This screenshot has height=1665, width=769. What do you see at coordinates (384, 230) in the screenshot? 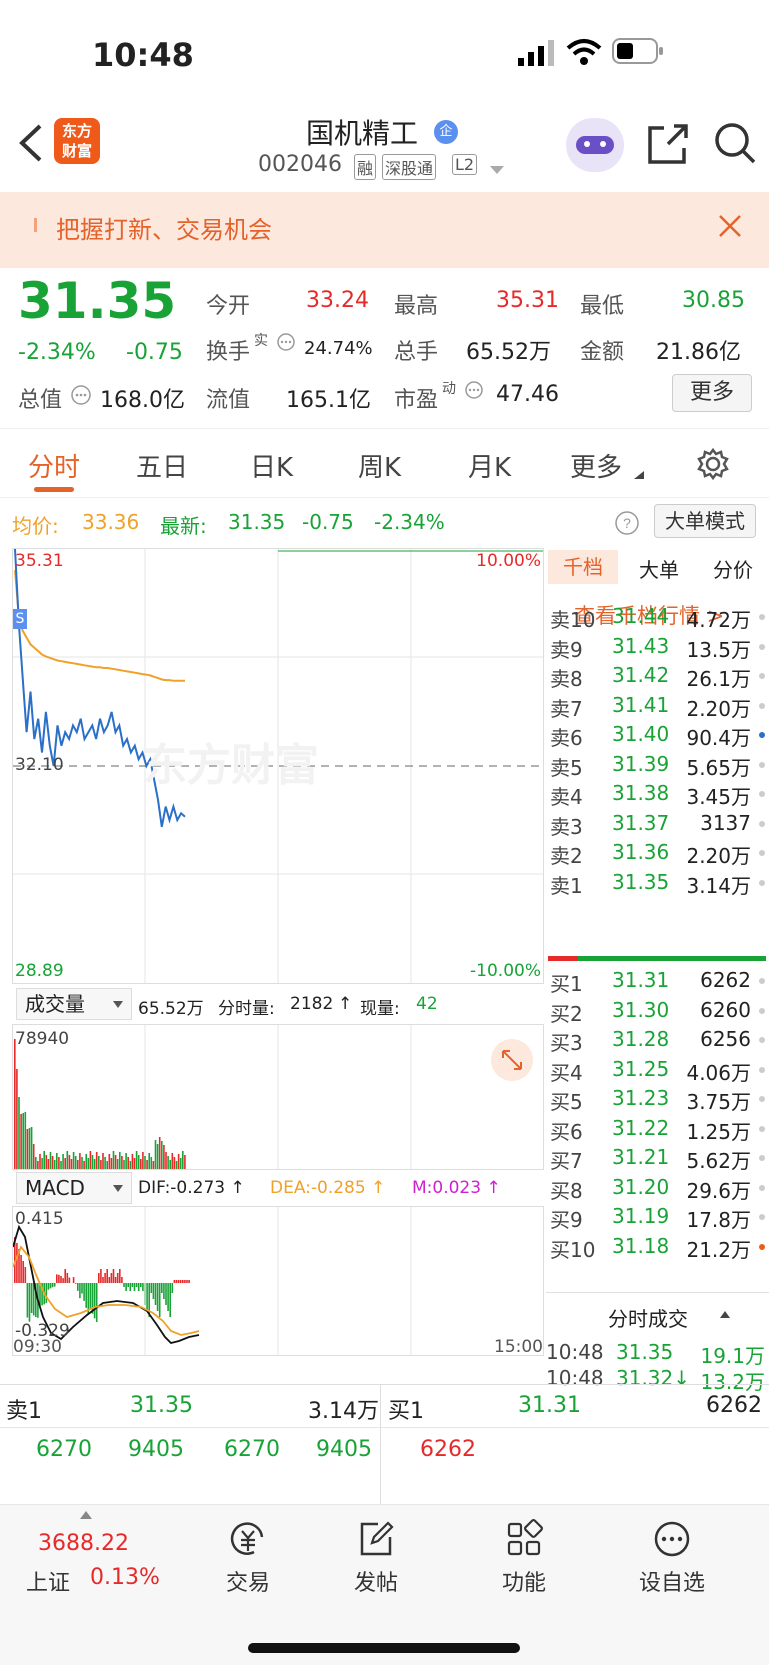
I see `promo-banner: 把握打新、交易机会` at bounding box center [384, 230].